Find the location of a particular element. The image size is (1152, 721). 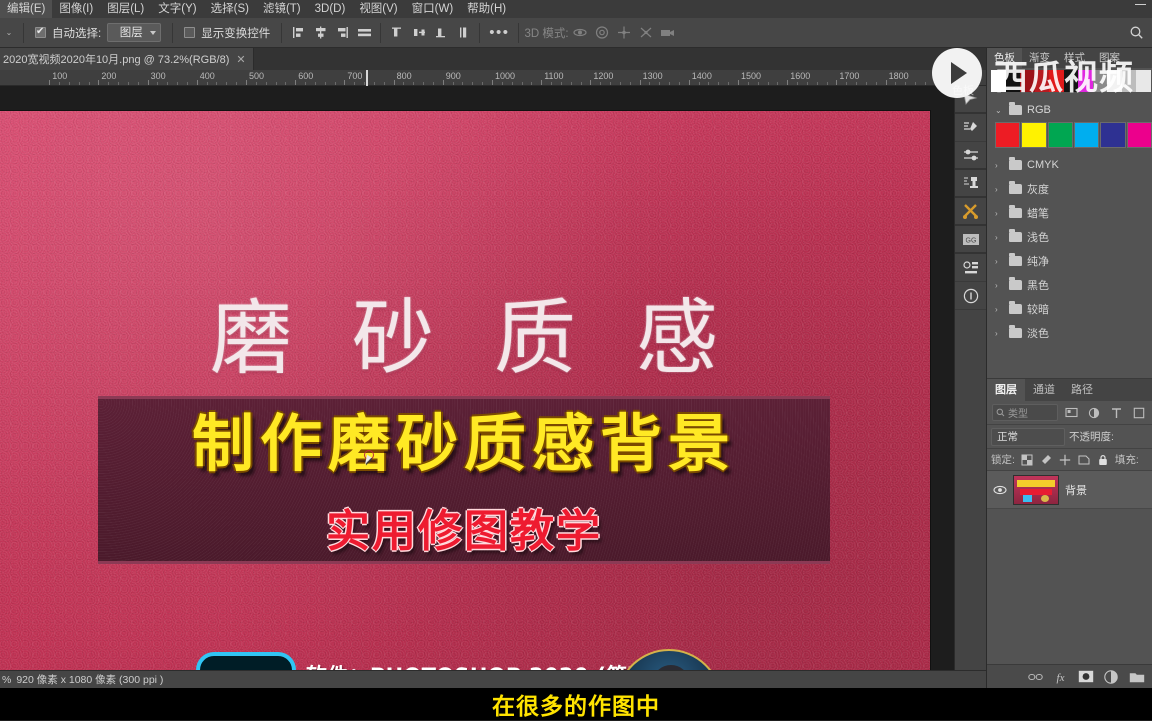

swatch-folder-row: › 灰度 is located at coordinates (1069, 189).